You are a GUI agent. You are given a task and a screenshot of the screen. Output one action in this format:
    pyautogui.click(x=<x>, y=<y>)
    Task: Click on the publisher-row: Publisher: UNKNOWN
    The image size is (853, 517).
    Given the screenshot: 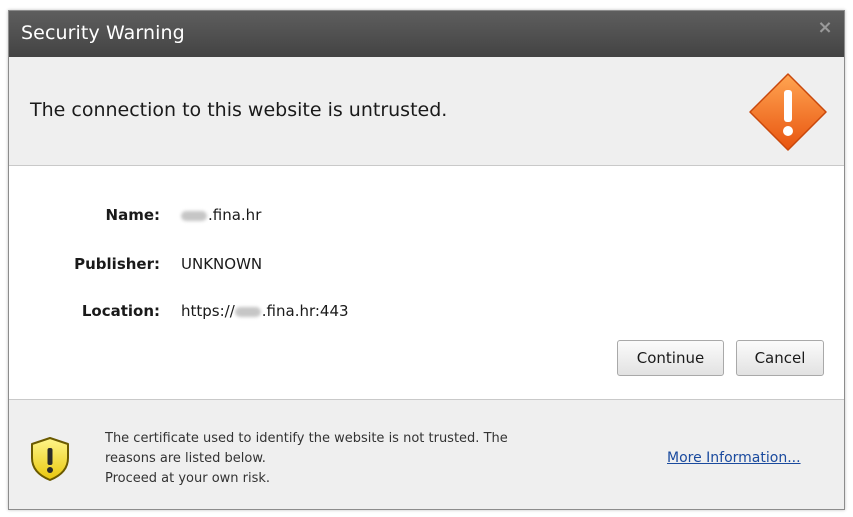 What is the action you would take?
    pyautogui.click(x=426, y=266)
    